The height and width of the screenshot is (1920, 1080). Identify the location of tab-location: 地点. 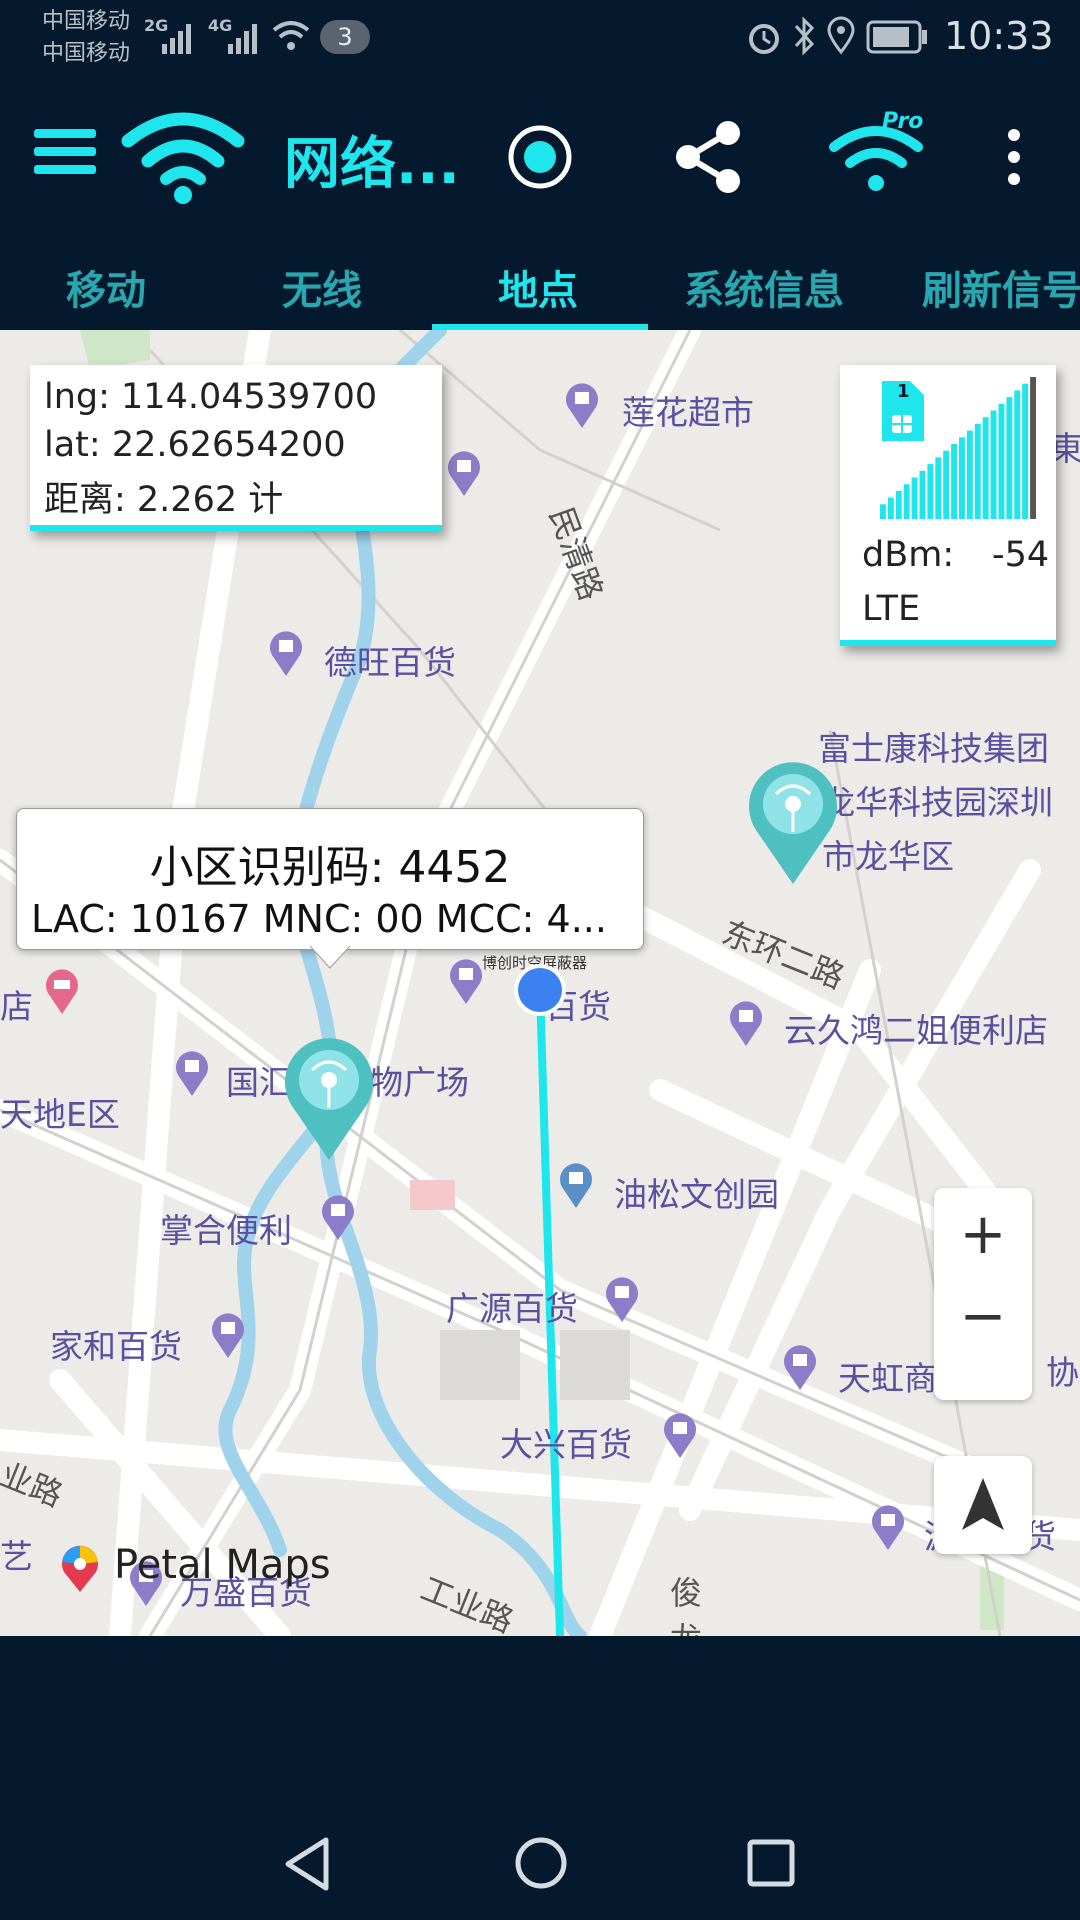
(538, 287).